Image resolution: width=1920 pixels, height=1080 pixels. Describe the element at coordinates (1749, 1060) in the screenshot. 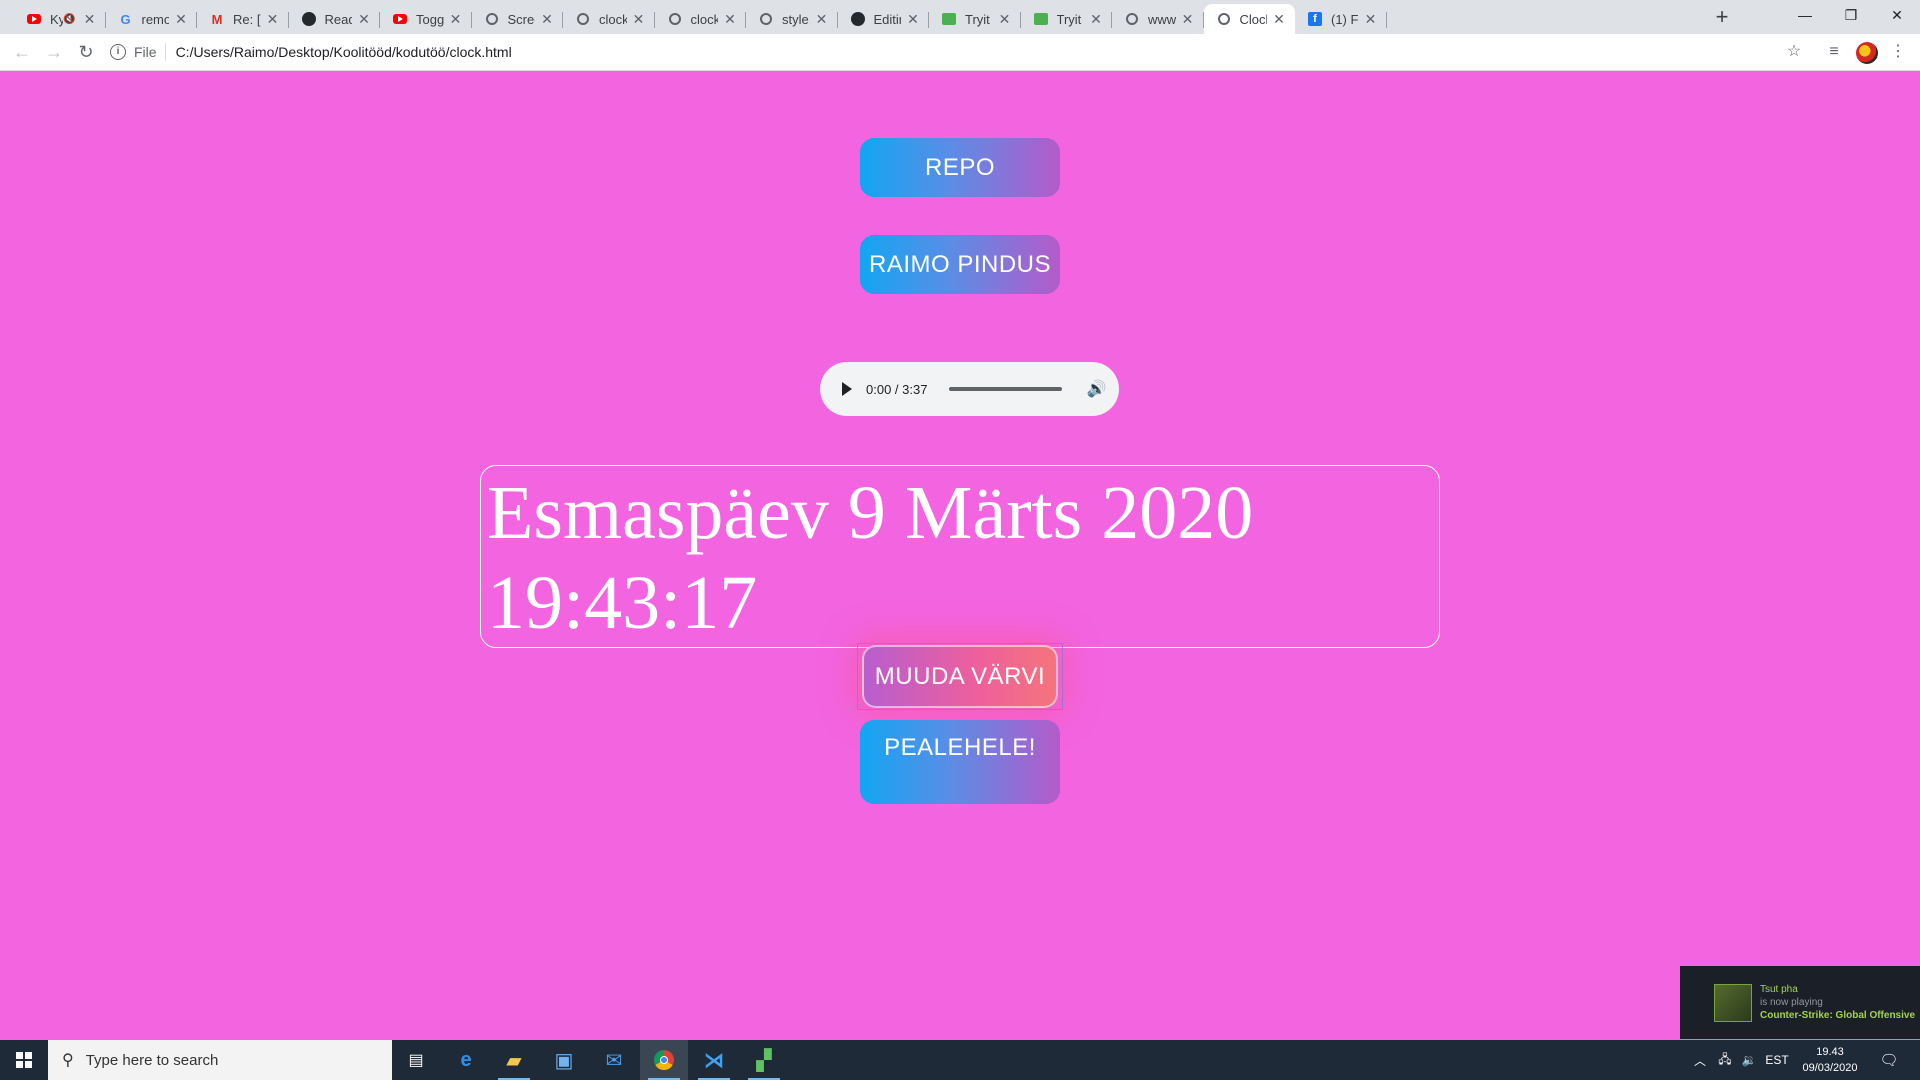

I see `volume-tray-icon: 🔉` at that location.